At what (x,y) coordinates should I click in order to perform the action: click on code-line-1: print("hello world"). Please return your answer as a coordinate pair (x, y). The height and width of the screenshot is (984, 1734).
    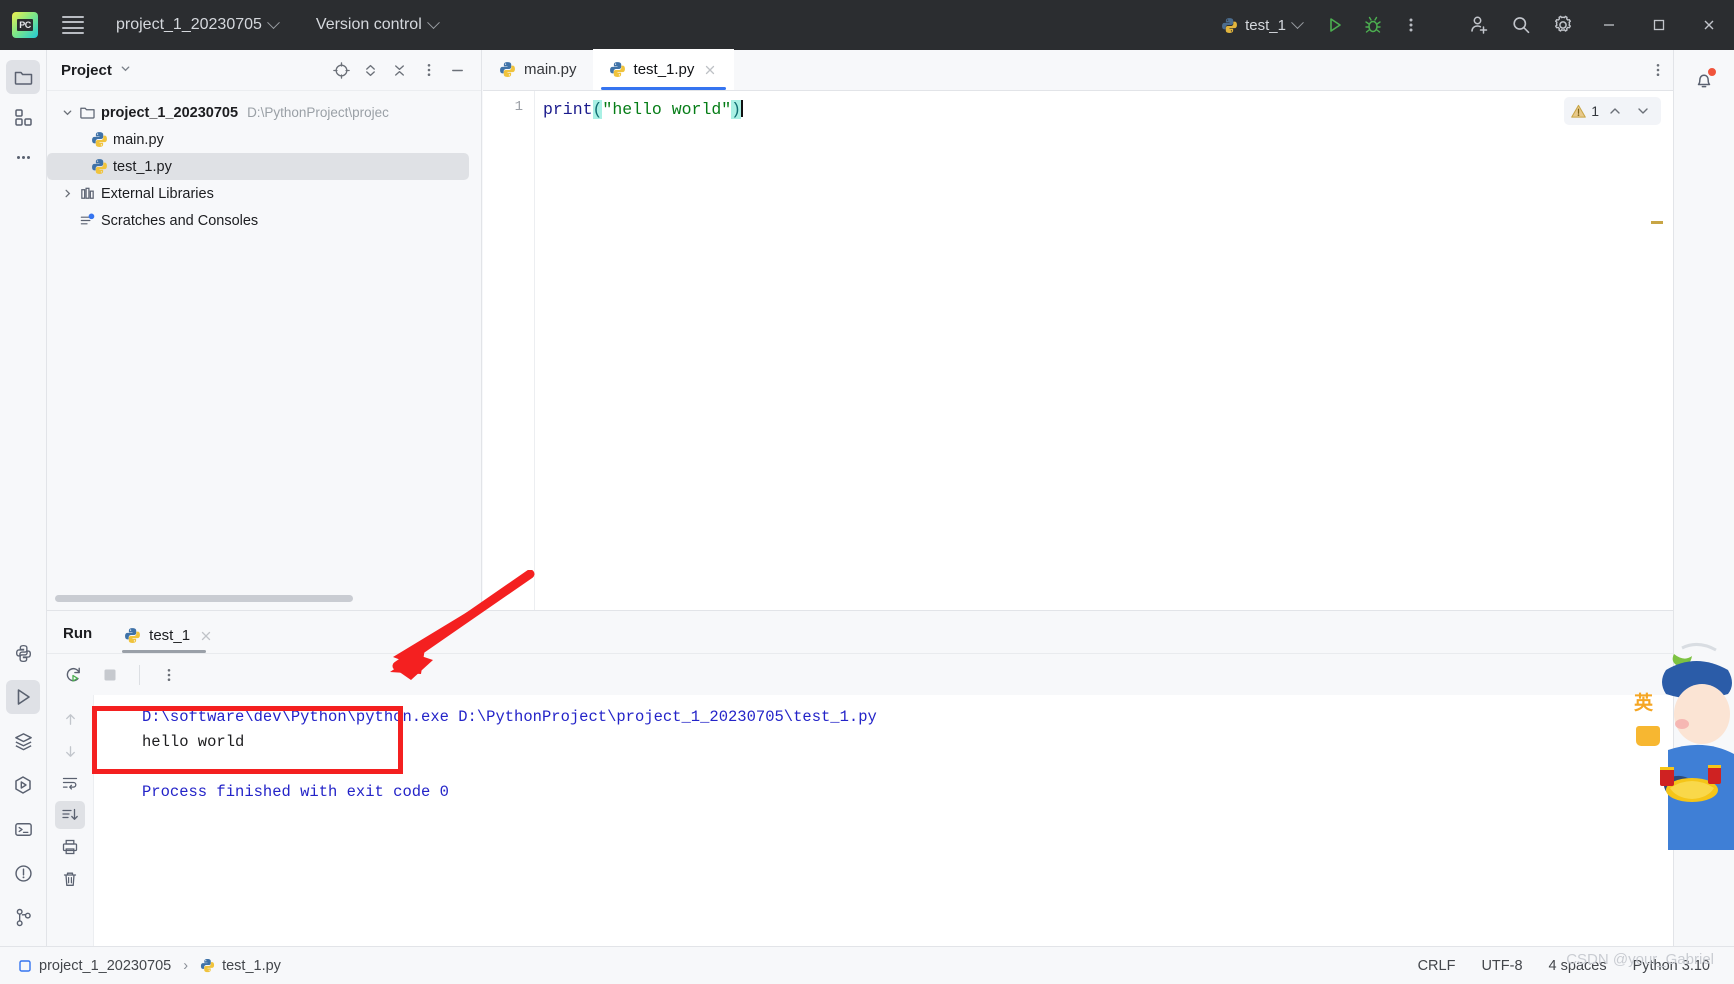
    Looking at the image, I should click on (1104, 109).